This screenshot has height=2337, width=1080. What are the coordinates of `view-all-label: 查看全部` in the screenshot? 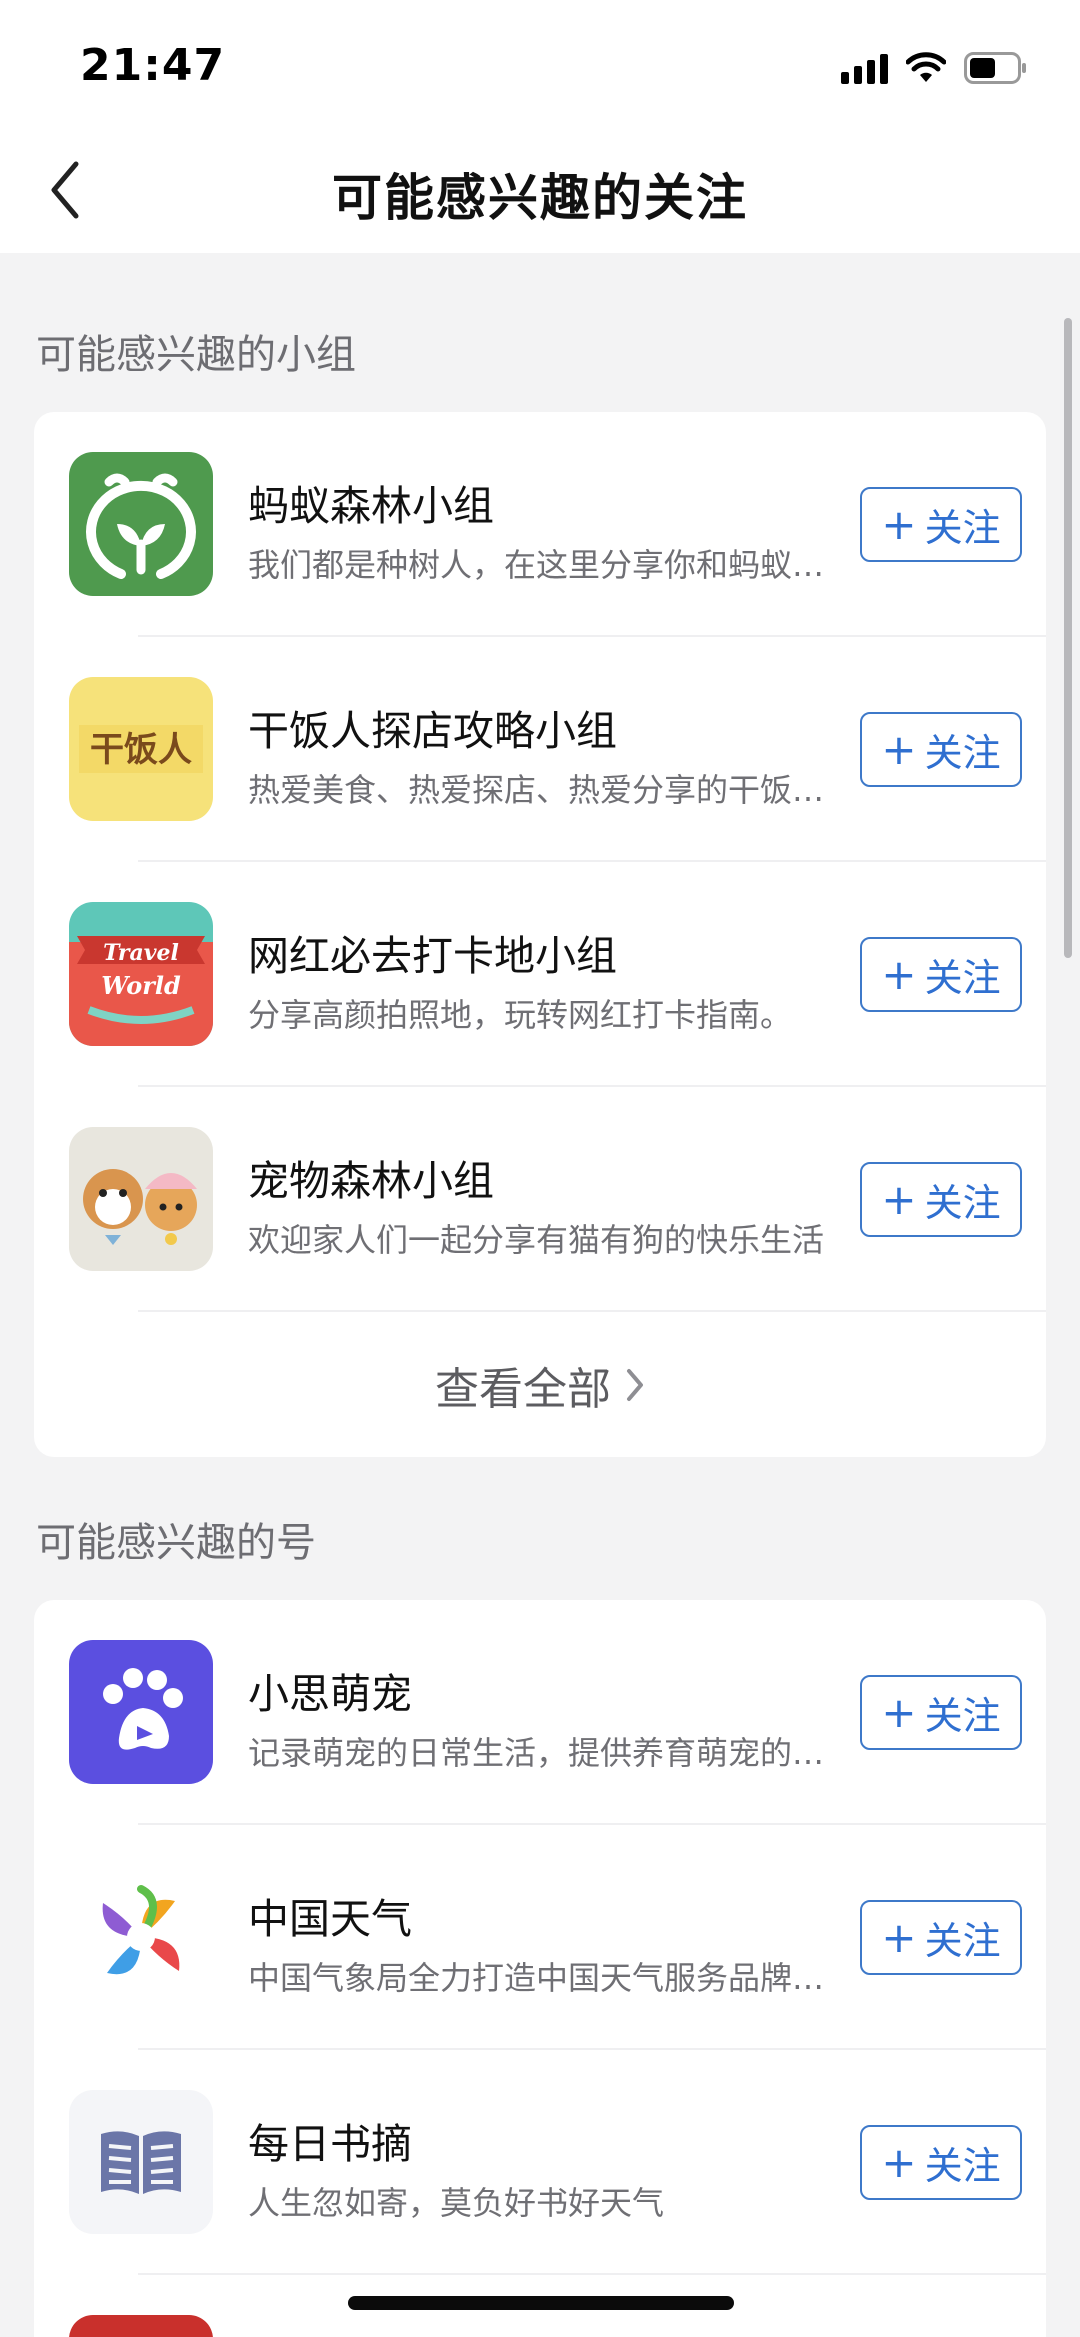 It's located at (523, 1389).